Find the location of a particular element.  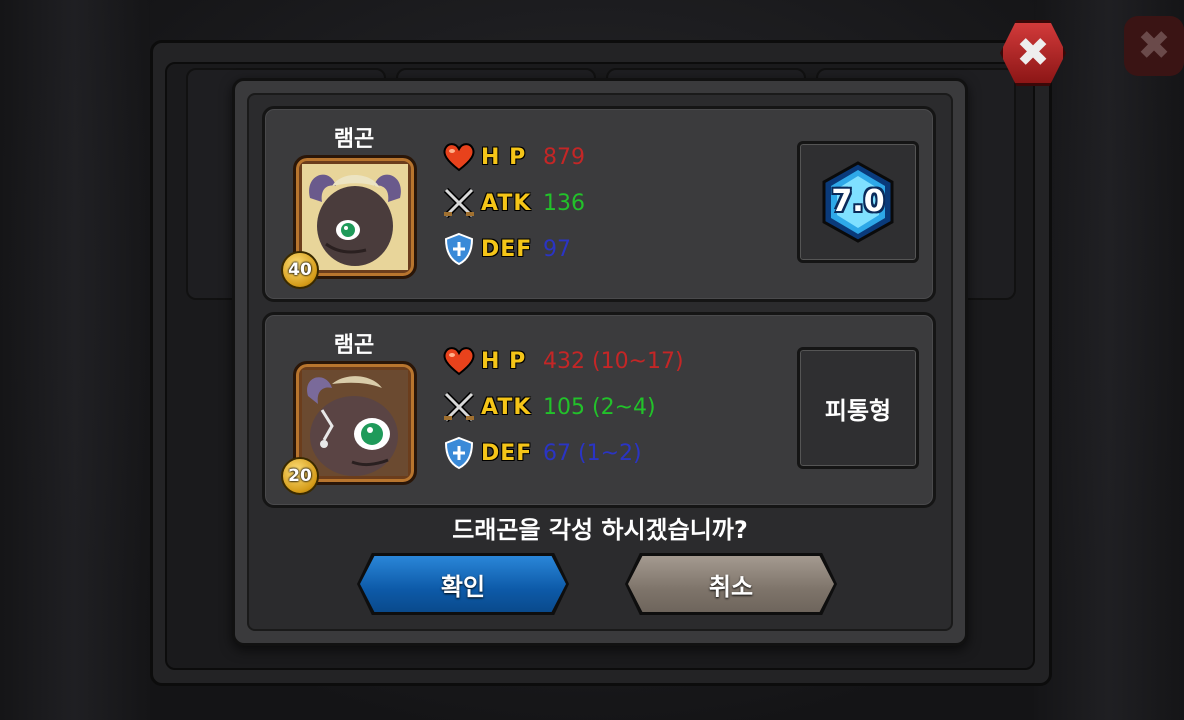

atk-value: 136 is located at coordinates (564, 203).